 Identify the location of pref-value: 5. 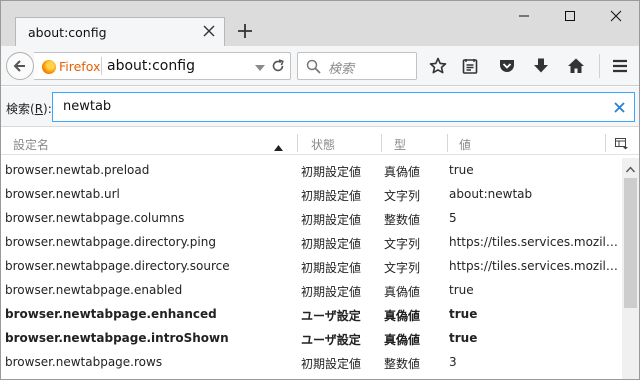
(453, 218).